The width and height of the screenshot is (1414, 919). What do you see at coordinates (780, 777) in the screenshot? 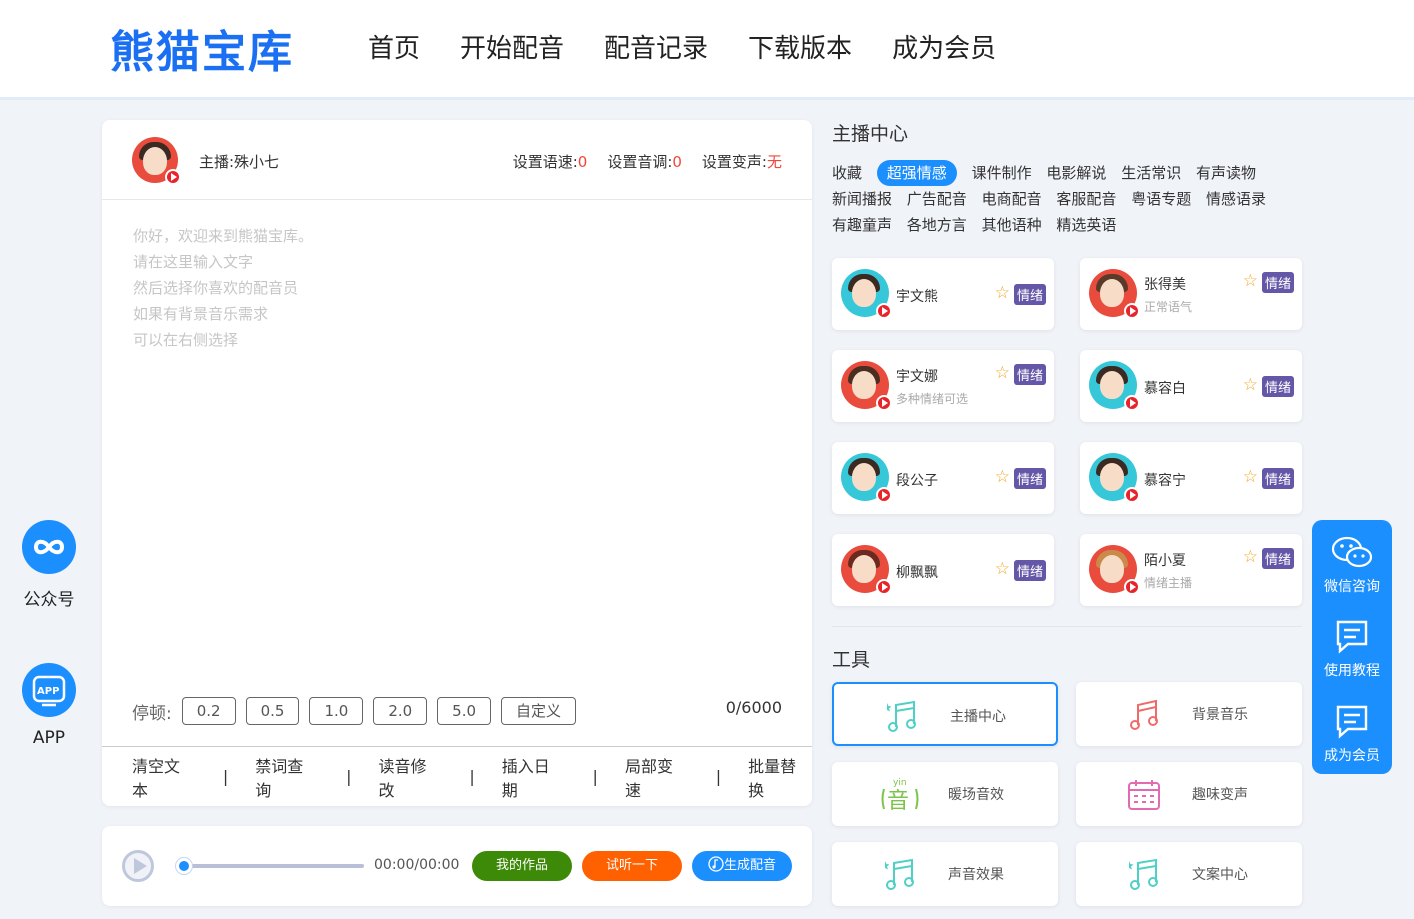
I see `batch-replace-button: 批量替换` at bounding box center [780, 777].